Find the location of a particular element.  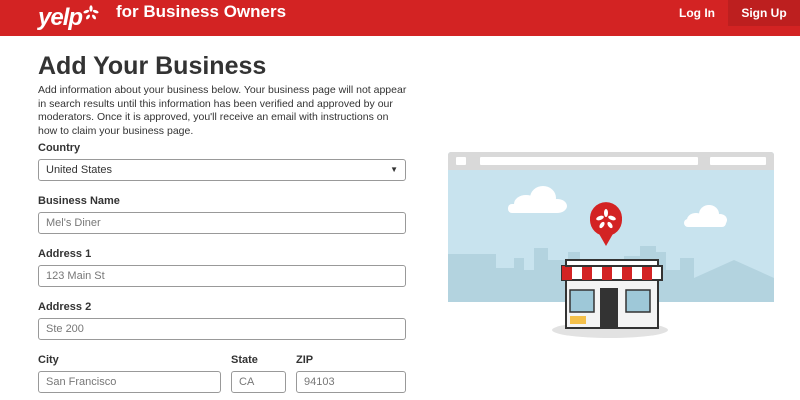

address2-label: Address 2 is located at coordinates (65, 307).